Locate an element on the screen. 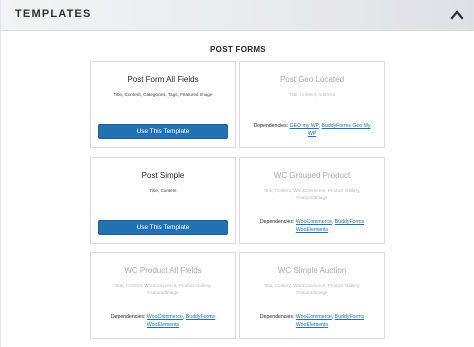 Image resolution: width=474 pixels, height=347 pixels. template-title: Post Form All Fields is located at coordinates (163, 79).